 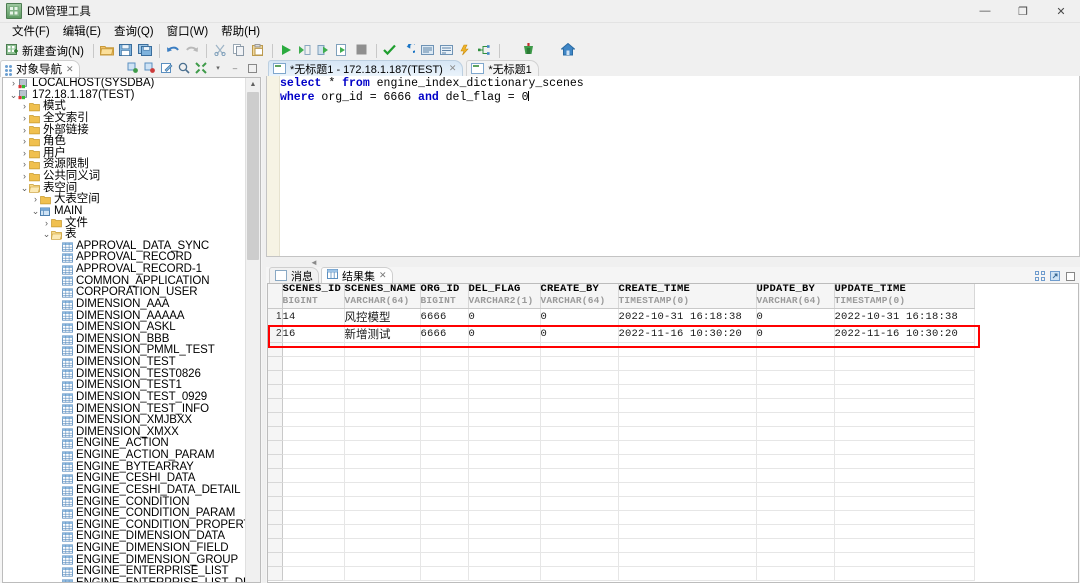 What do you see at coordinates (1040, 276) in the screenshot?
I see `restore-panel-icon` at bounding box center [1040, 276].